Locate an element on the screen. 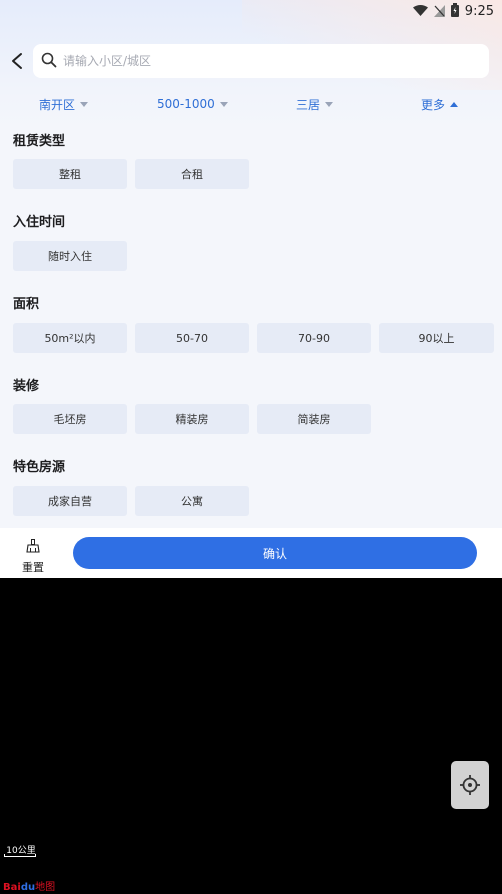  section-title-rent-type: 租赁类型 is located at coordinates (39, 141).